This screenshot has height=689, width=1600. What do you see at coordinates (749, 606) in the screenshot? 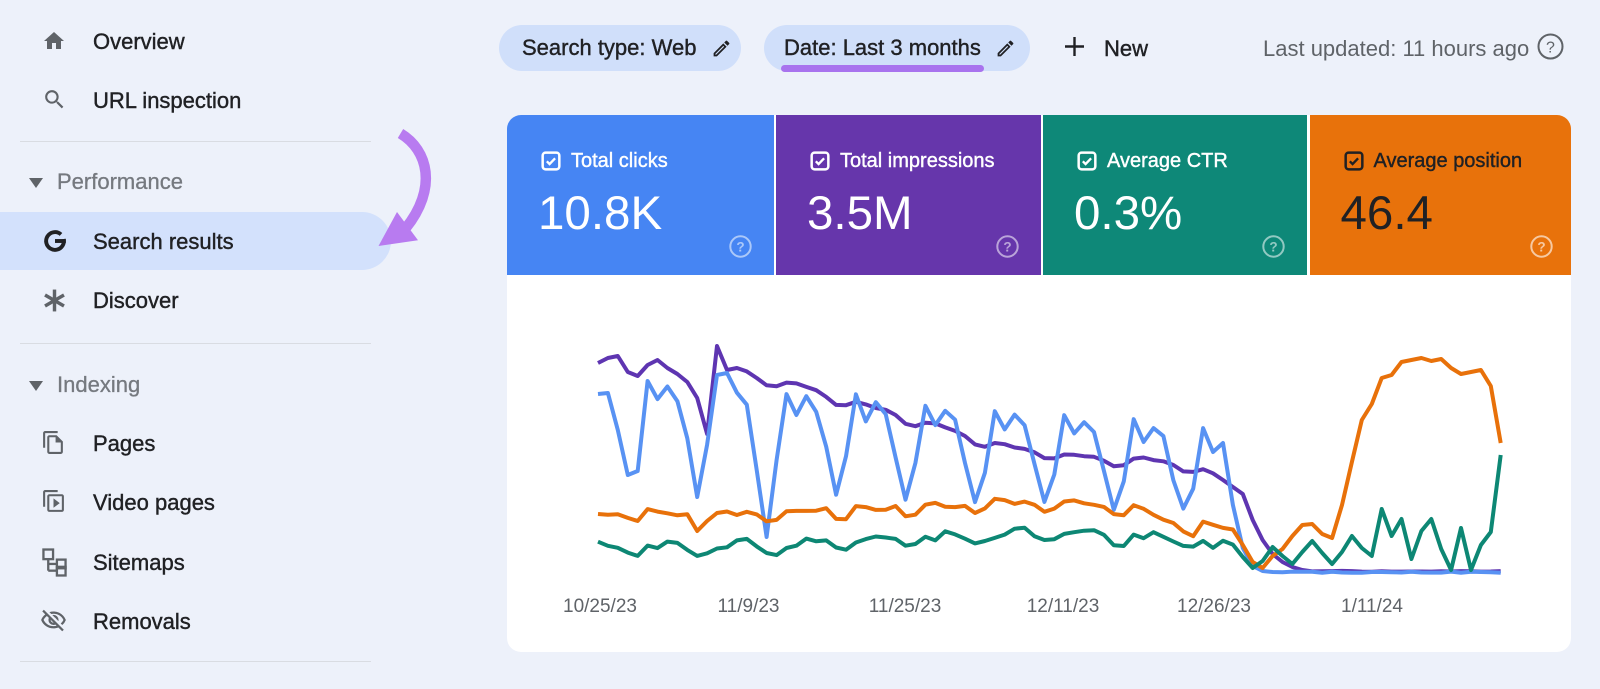
I see `svg-text: 11/9/23` at bounding box center [749, 606].